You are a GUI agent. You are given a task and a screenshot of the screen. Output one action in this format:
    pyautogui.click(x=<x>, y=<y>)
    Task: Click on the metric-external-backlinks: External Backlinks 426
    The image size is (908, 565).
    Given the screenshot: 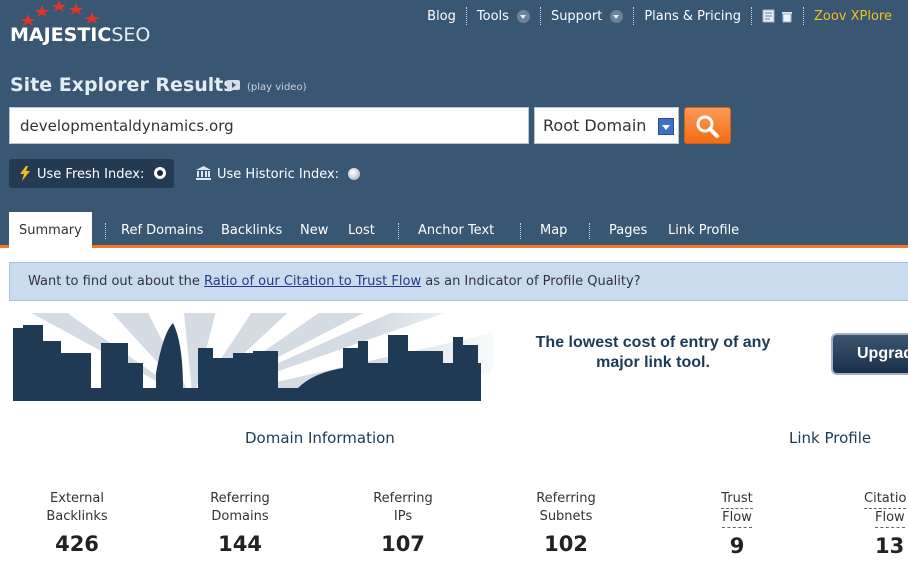 What is the action you would take?
    pyautogui.click(x=77, y=523)
    